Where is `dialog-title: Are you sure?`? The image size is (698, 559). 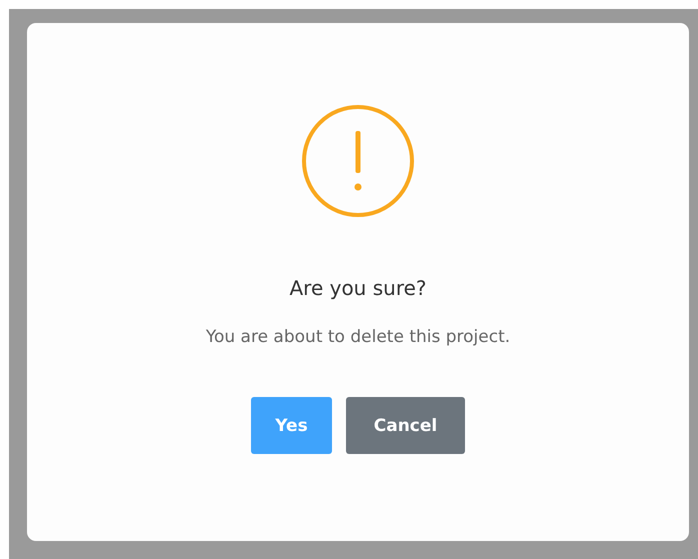
dialog-title: Are you sure? is located at coordinates (358, 288).